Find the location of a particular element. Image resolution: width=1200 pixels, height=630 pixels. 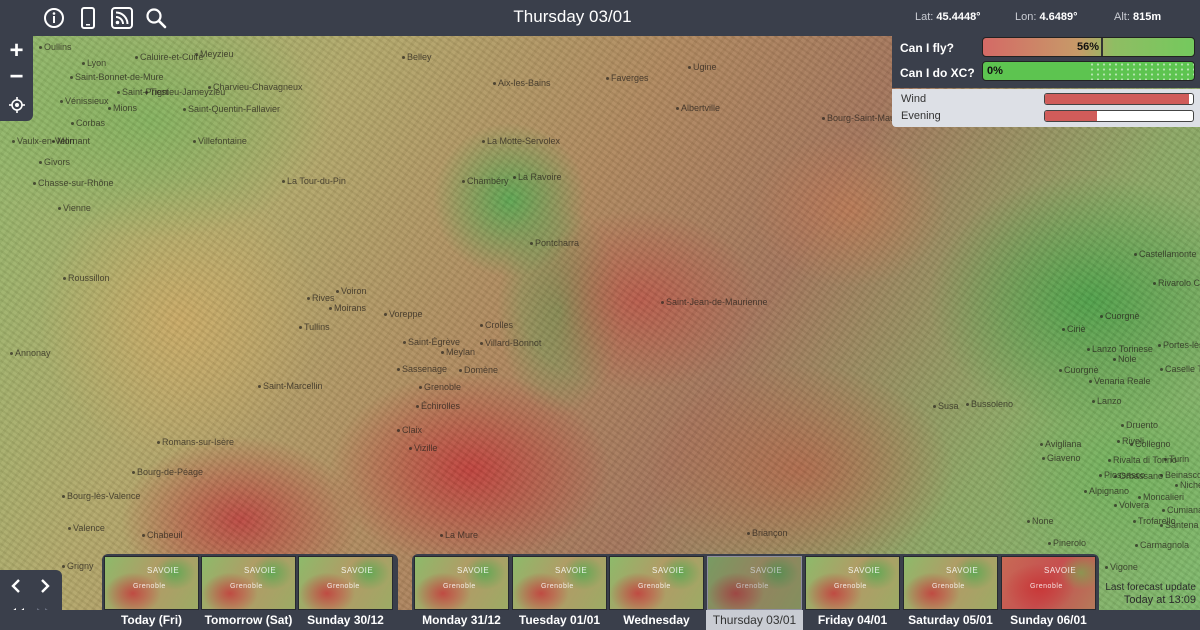

evening-bar is located at coordinates (1119, 116).